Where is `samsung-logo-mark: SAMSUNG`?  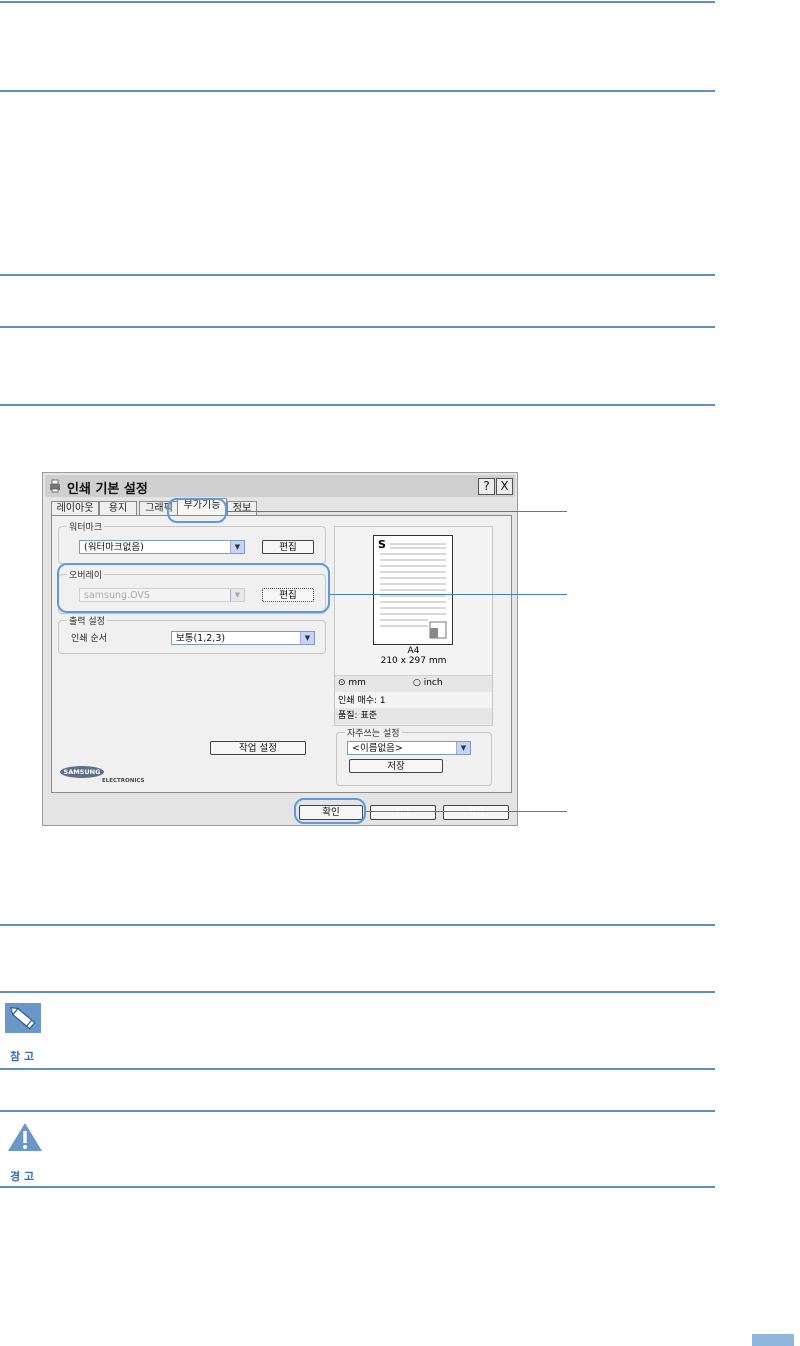
samsung-logo-mark: SAMSUNG is located at coordinates (82, 772).